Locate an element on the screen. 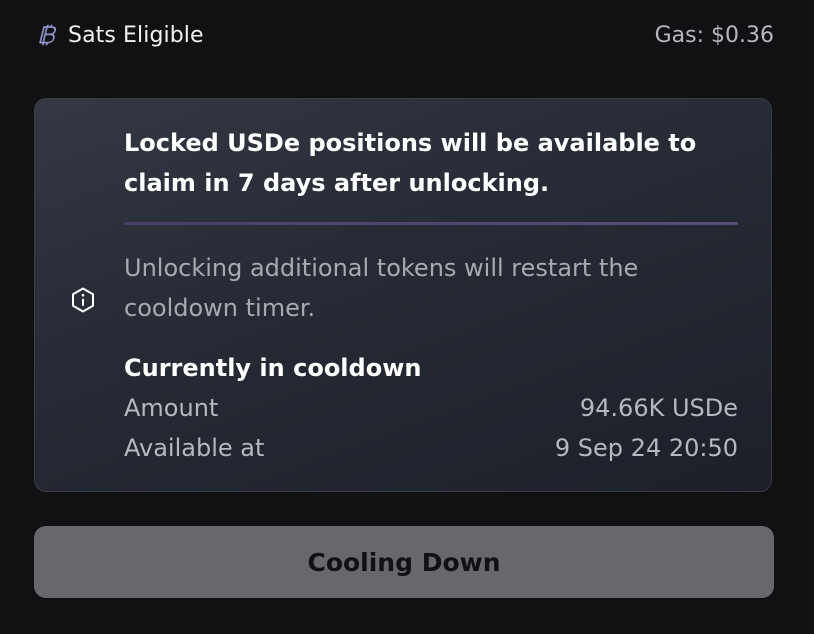 The image size is (814, 634). cooldown-title: Currently in cooldown is located at coordinates (273, 368).